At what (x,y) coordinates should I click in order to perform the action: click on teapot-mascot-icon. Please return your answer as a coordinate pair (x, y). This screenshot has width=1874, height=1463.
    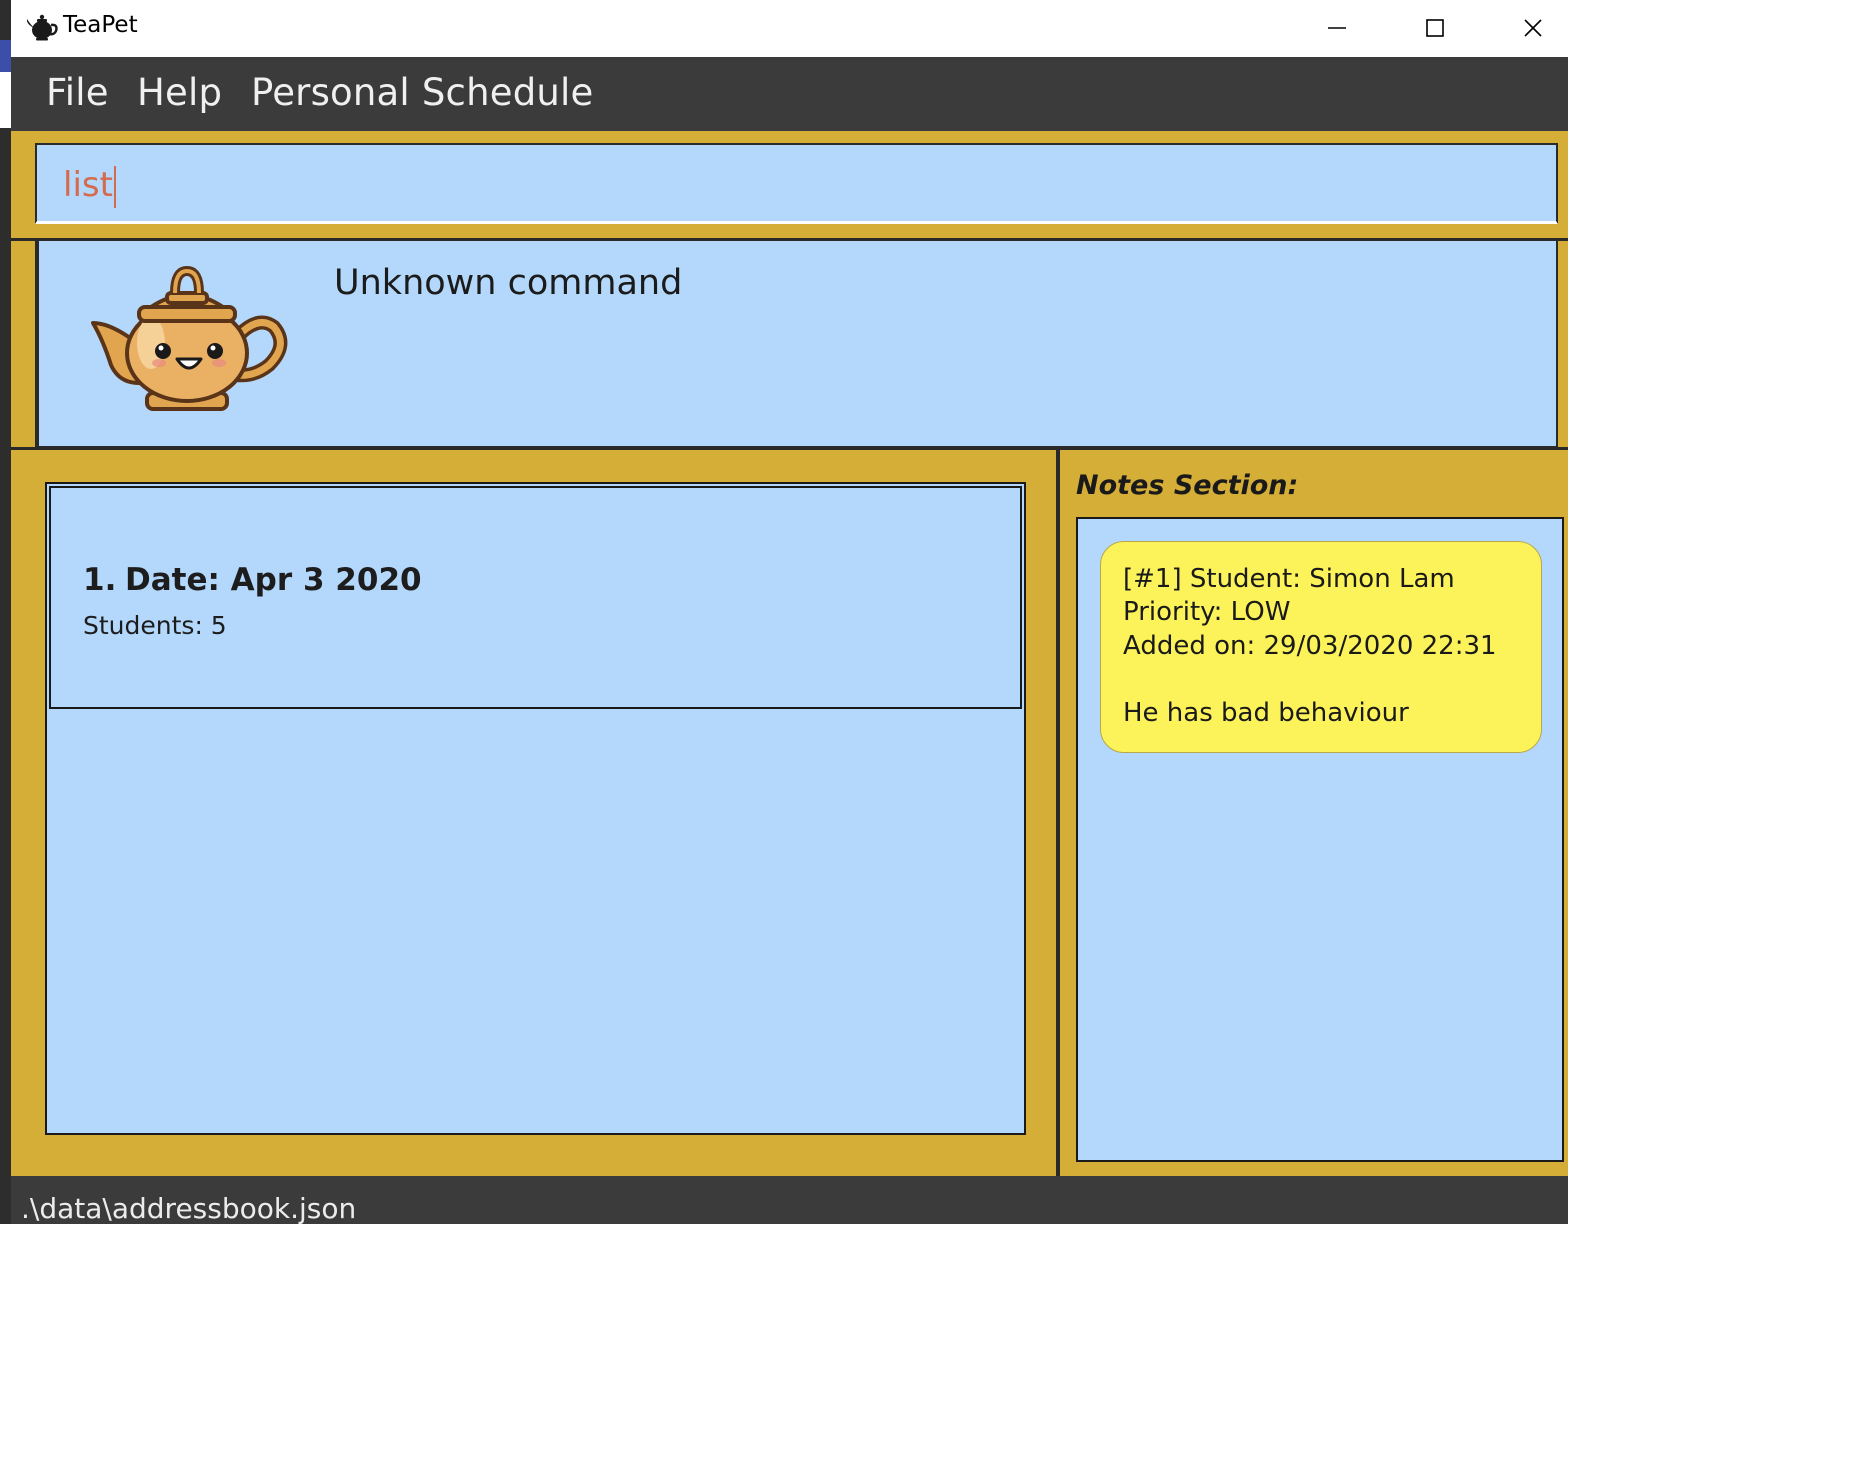
    Looking at the image, I should click on (189, 338).